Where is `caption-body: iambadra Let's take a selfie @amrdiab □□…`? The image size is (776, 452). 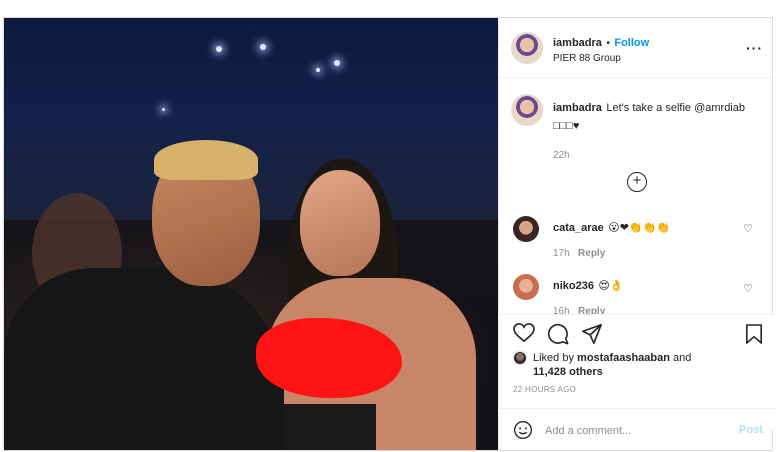 caption-body: iambadra Let's take a selfie @amrdiab □□… is located at coordinates (656, 129).